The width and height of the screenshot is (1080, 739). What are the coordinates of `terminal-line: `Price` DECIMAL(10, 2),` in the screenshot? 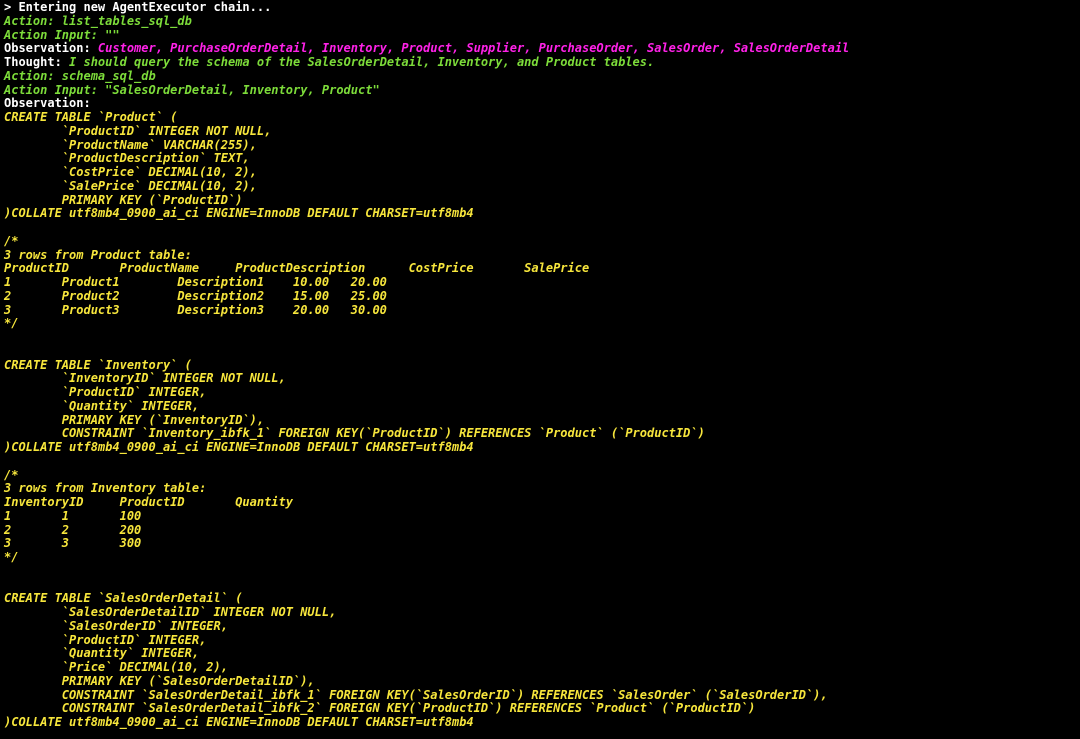 It's located at (542, 667).